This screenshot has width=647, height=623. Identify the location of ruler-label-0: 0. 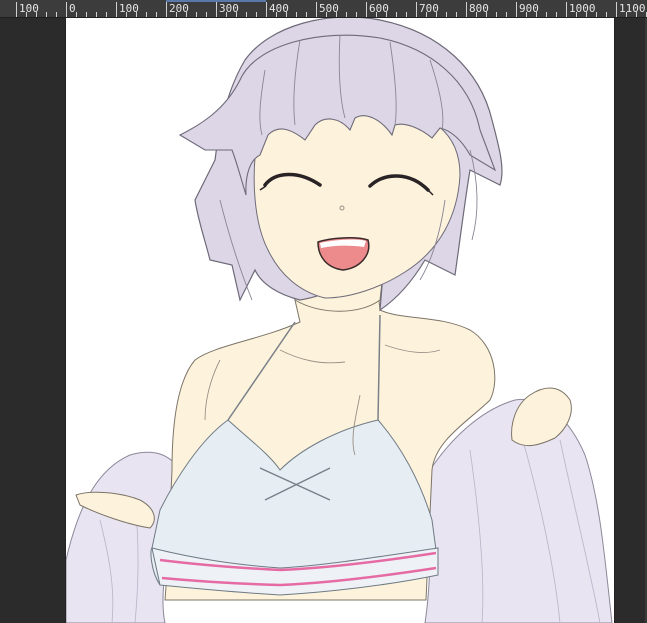
(72, 8).